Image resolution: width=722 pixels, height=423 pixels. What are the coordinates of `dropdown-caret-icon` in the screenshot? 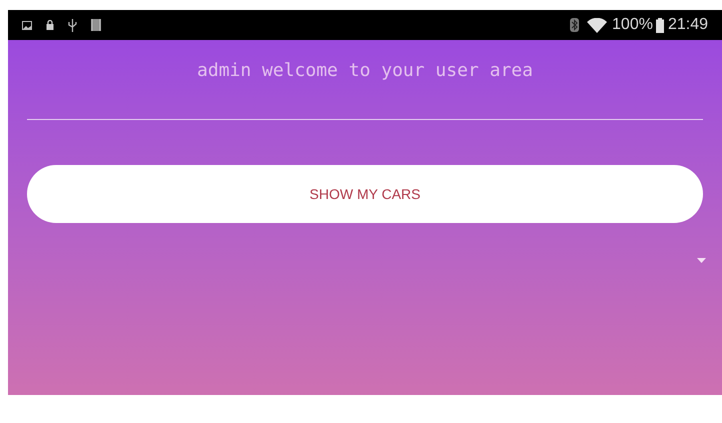 It's located at (701, 260).